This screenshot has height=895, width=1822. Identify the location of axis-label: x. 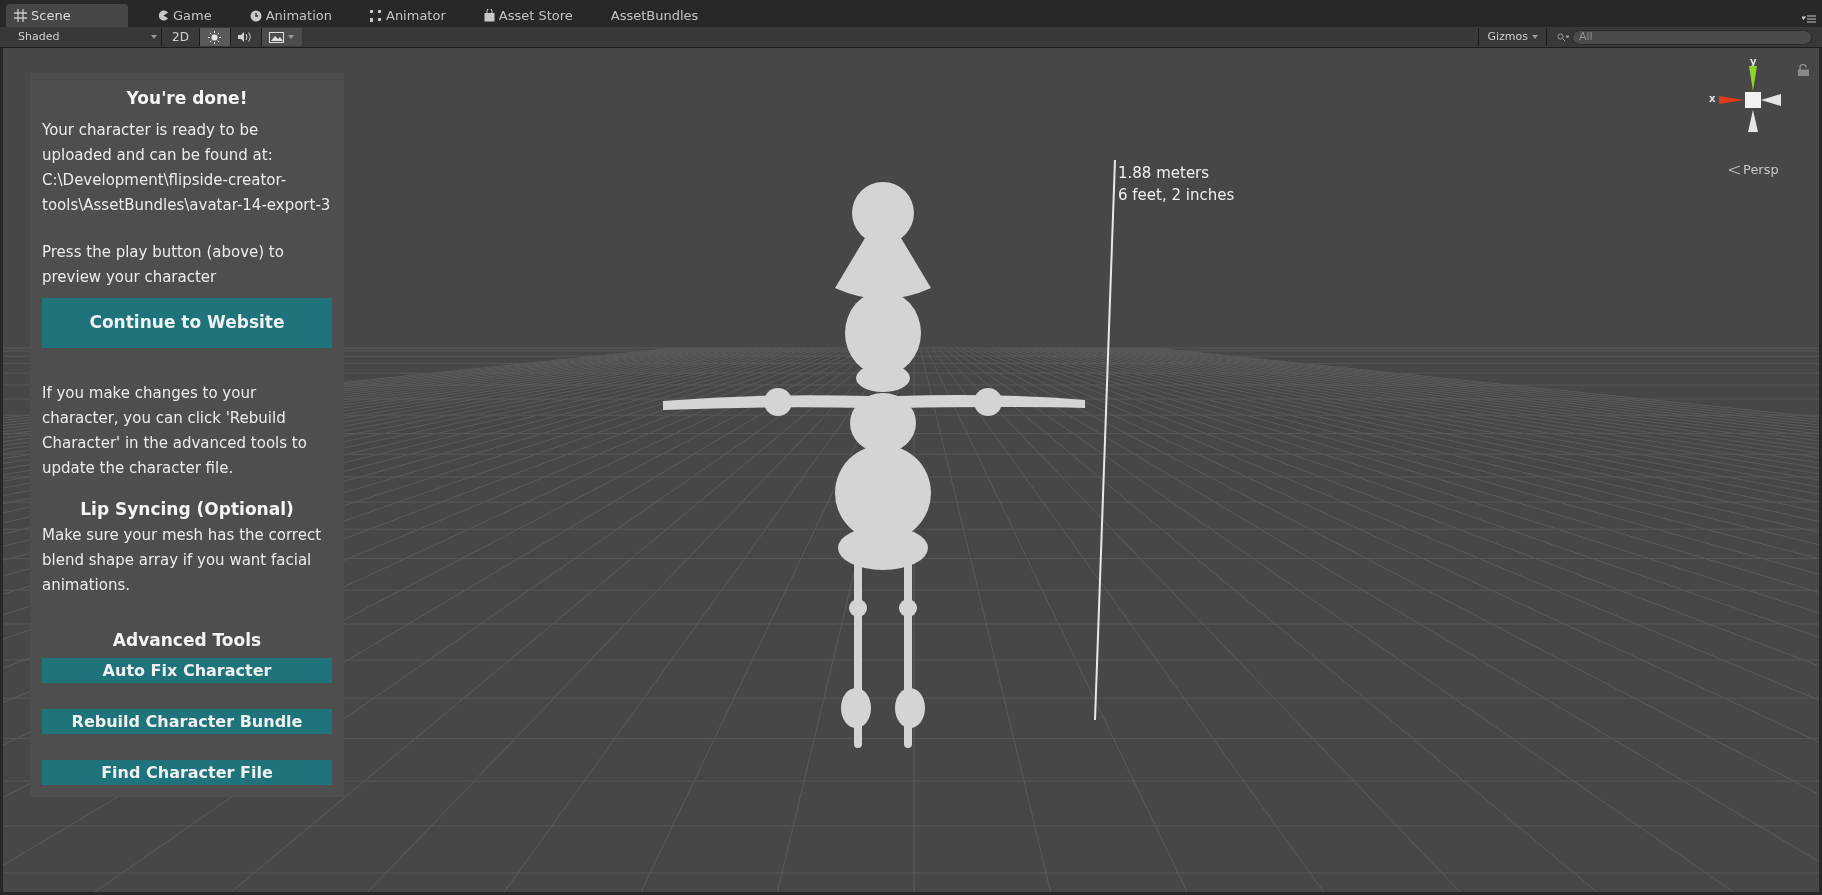
(1712, 99).